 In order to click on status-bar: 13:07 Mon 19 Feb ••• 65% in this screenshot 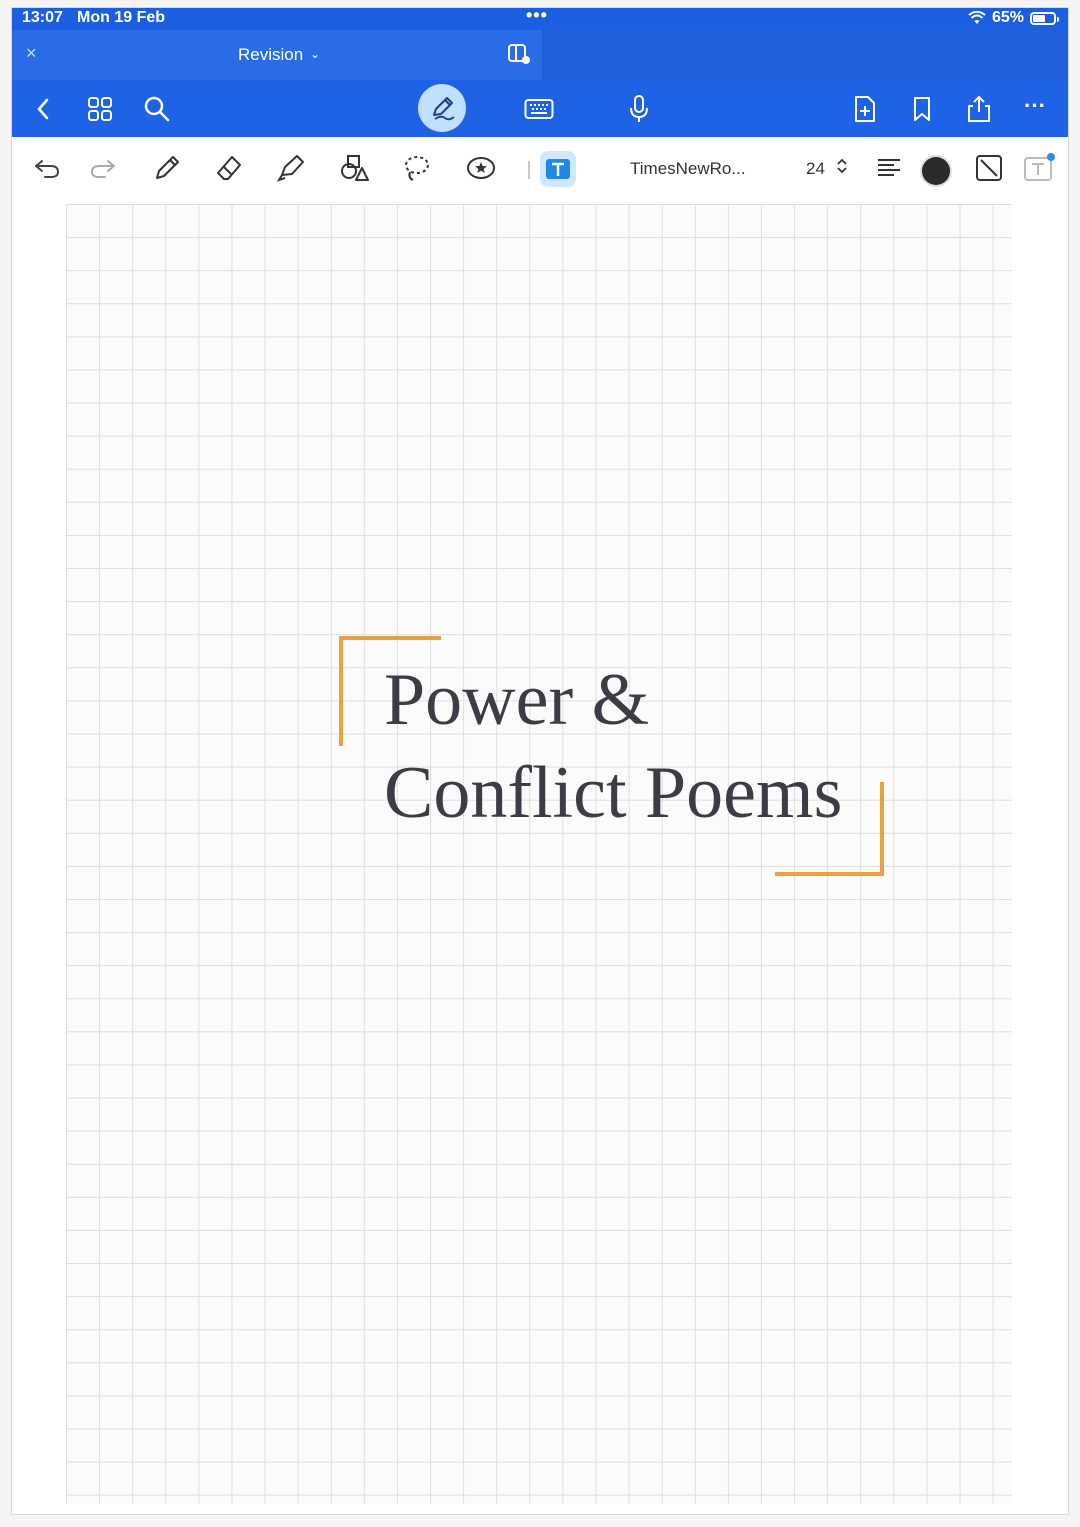, I will do `click(540, 19)`.